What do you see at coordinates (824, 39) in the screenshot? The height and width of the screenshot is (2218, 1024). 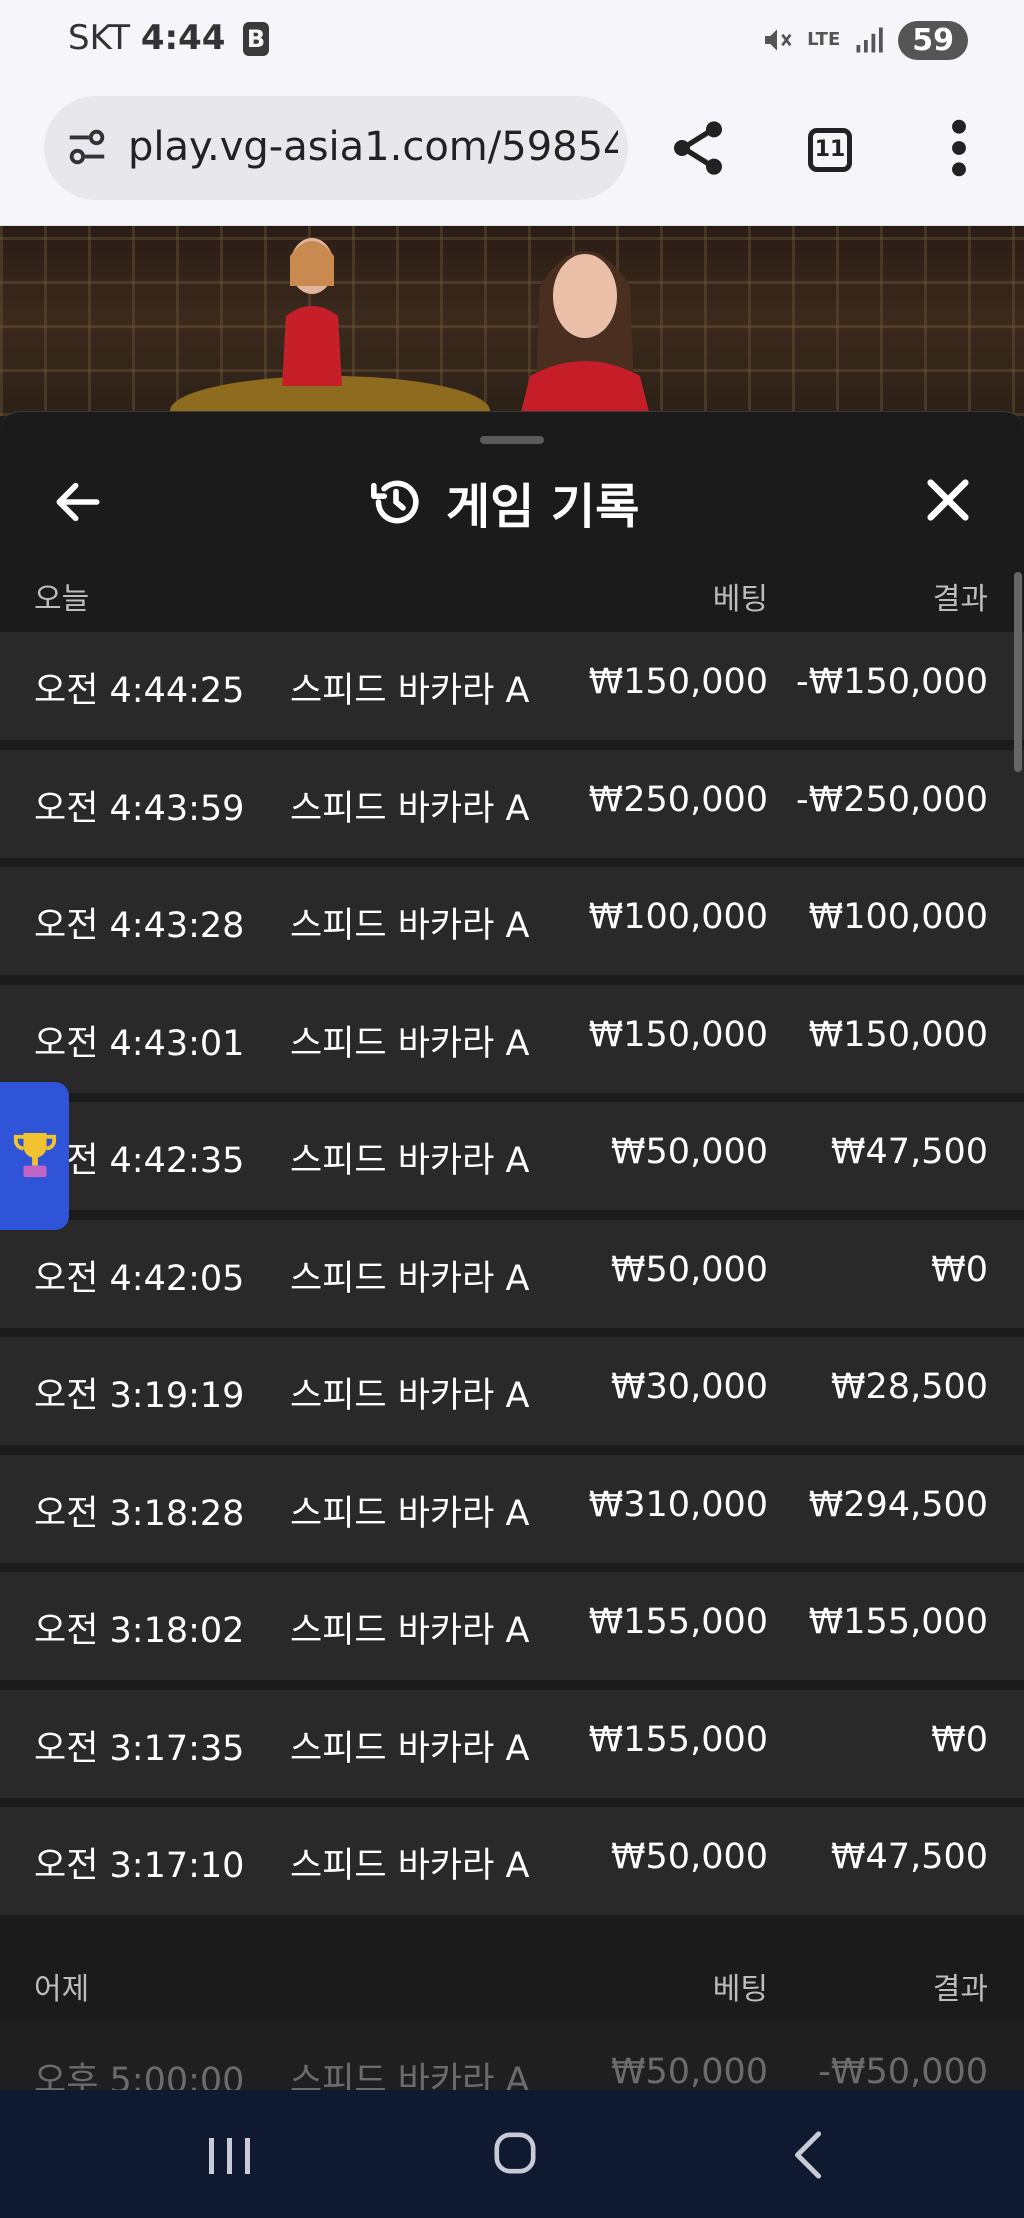 I see `network-label: LTE` at bounding box center [824, 39].